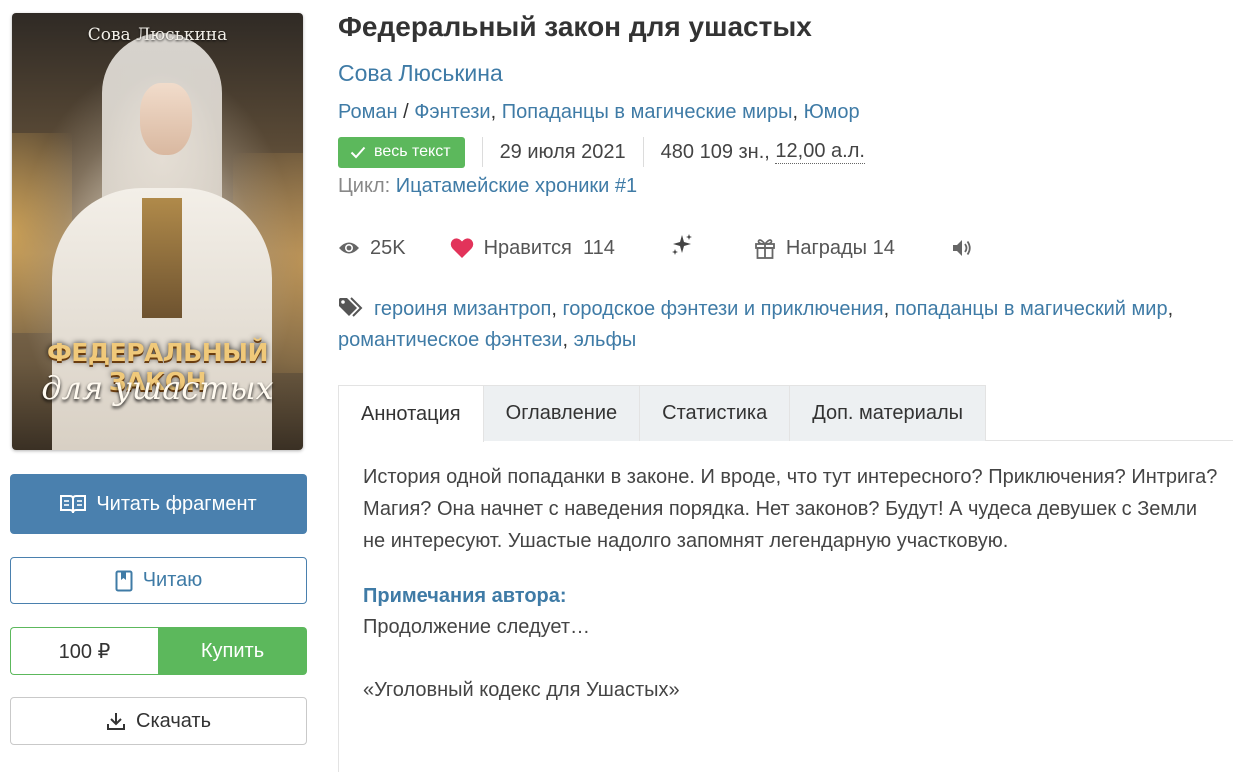  Describe the element at coordinates (605, 340) in the screenshot. I see `tag-link: эльфы` at that location.